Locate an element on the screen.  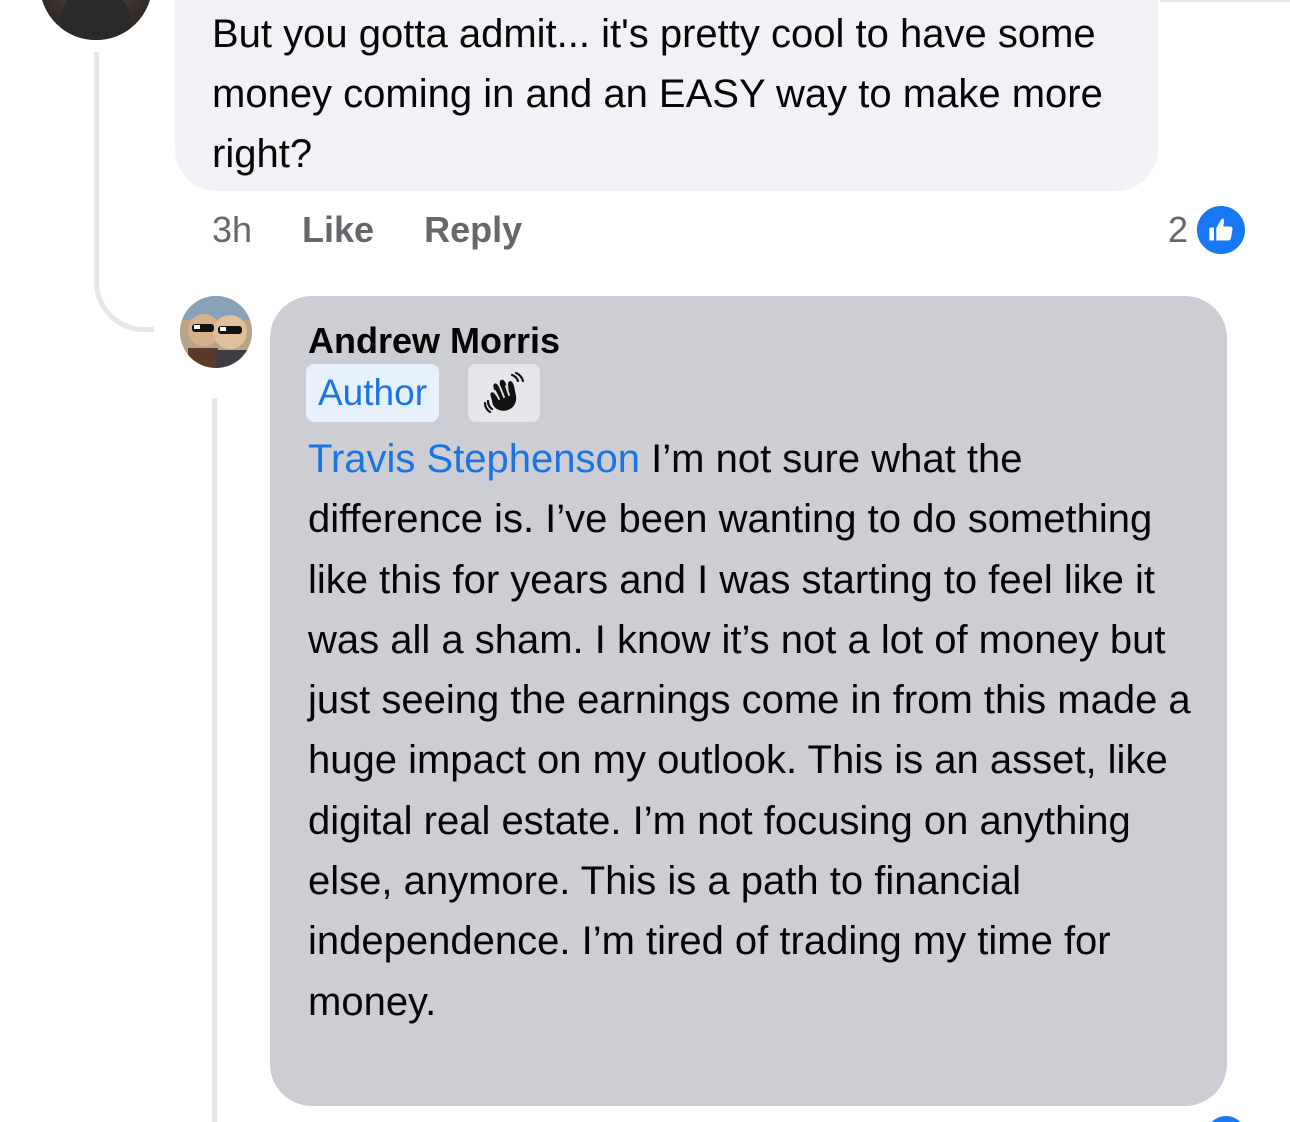
mention-link: Travis Stephenson is located at coordinates (474, 459).